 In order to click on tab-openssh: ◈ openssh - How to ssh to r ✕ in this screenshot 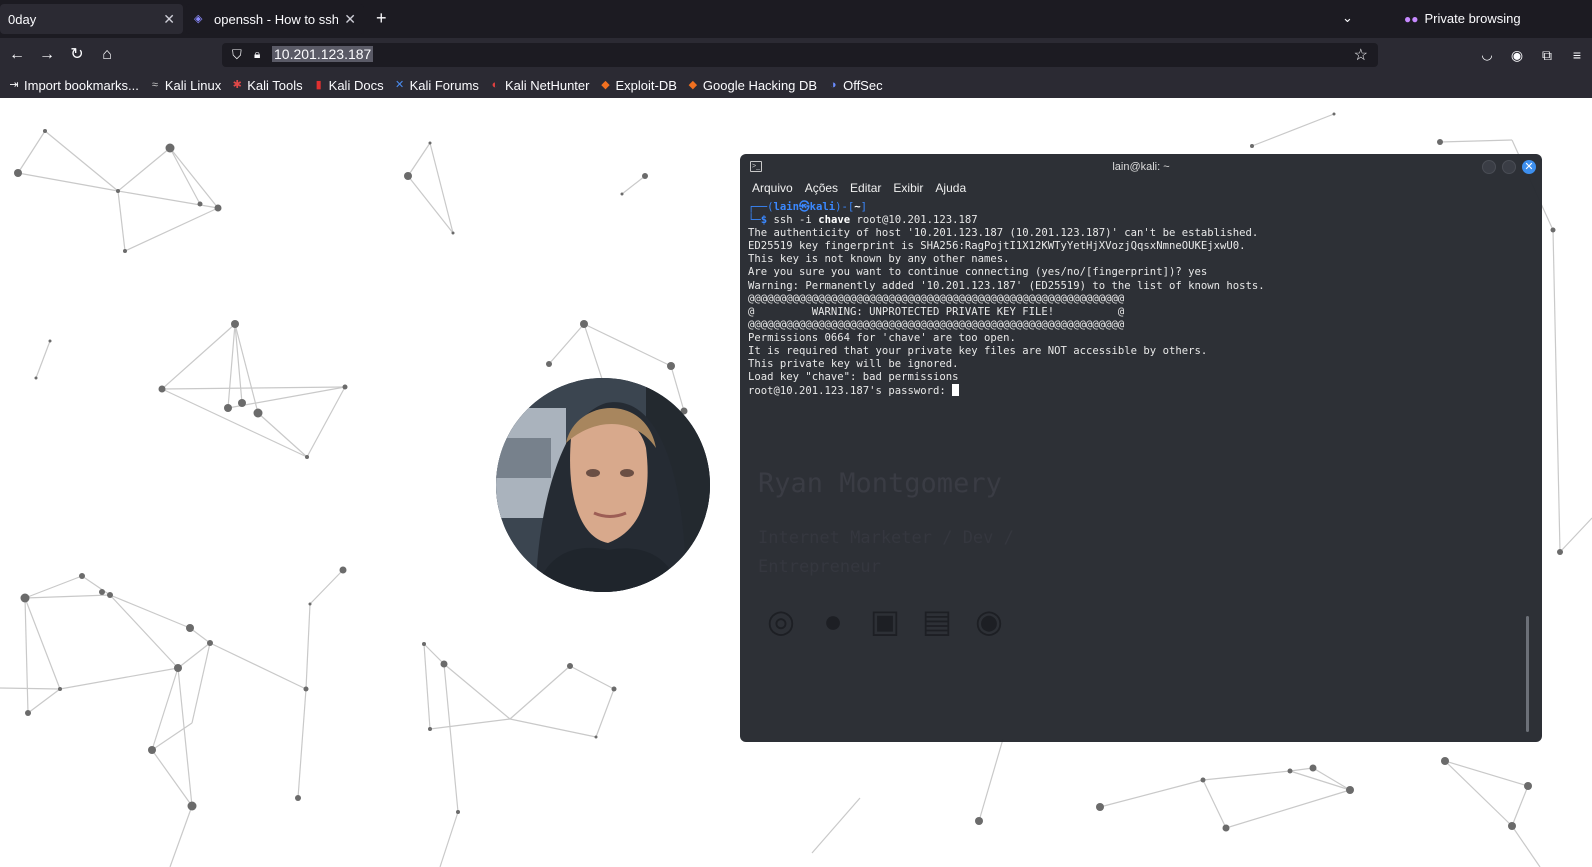, I will do `click(275, 19)`.